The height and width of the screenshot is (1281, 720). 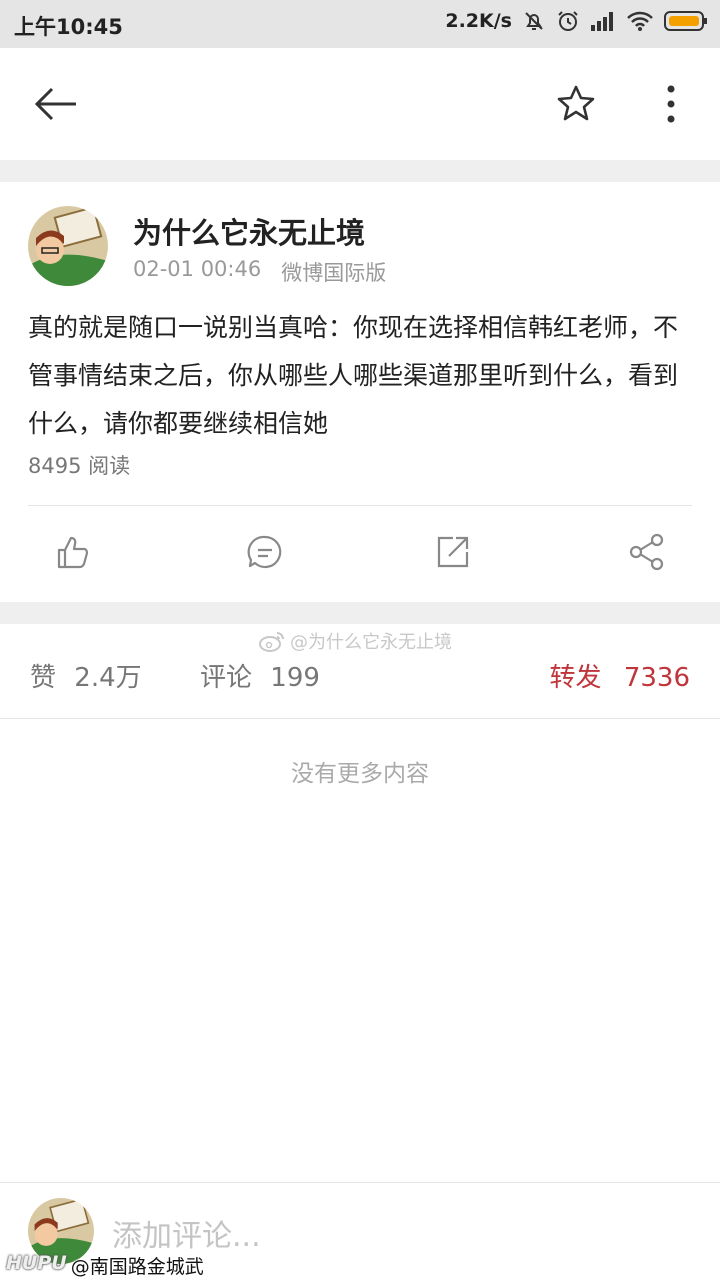 I want to click on avatar, so click(x=68, y=246).